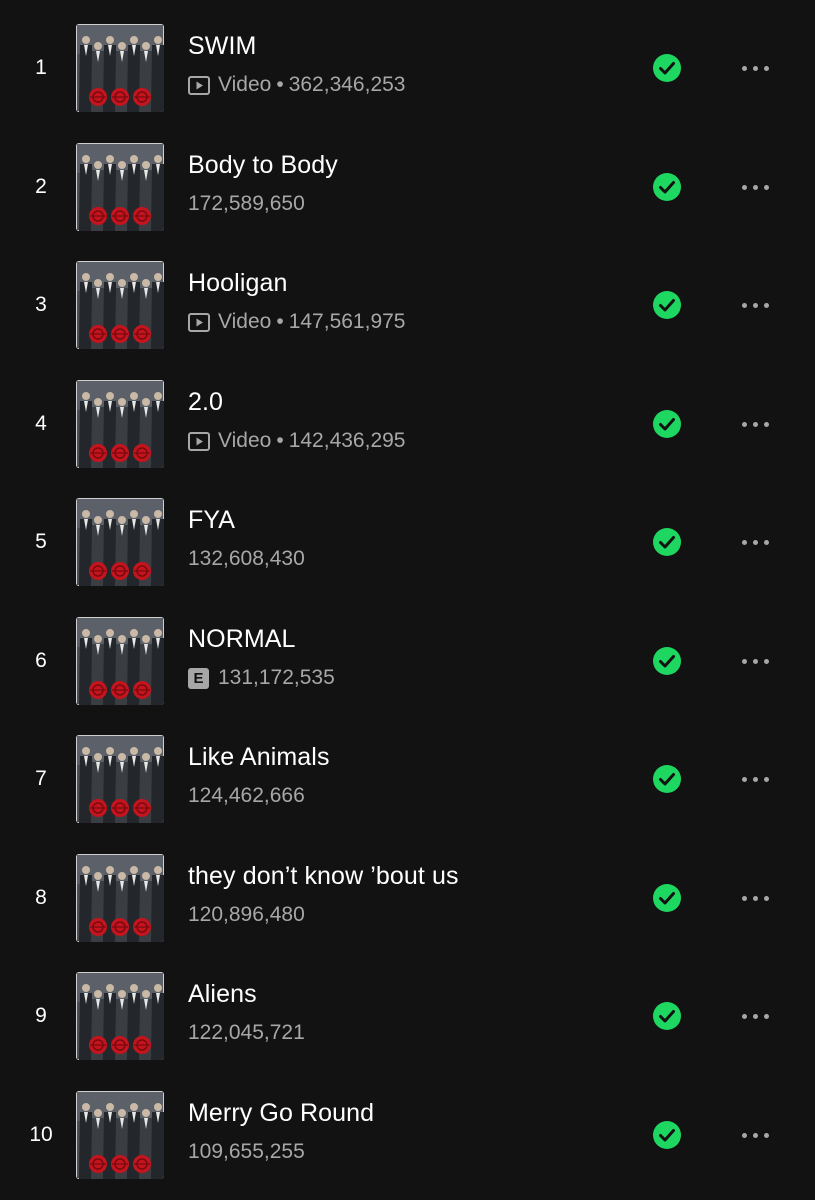 This screenshot has height=1200, width=815. I want to click on play-count: 124,462,666, so click(246, 795).